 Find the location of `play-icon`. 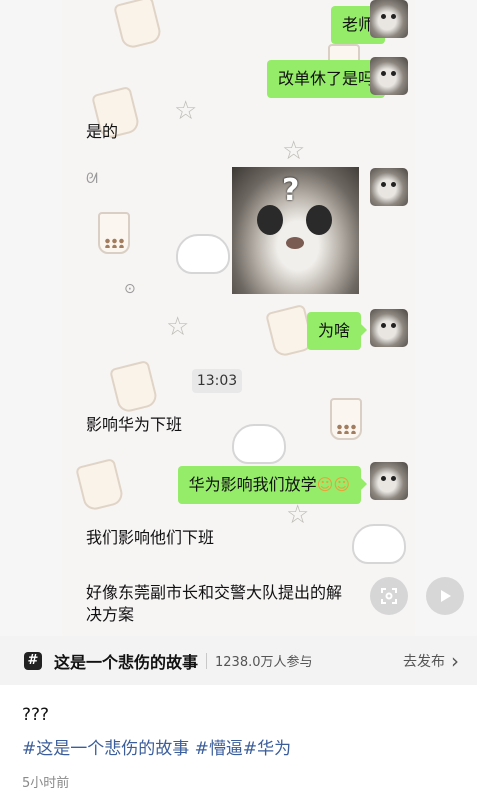

play-icon is located at coordinates (445, 596).